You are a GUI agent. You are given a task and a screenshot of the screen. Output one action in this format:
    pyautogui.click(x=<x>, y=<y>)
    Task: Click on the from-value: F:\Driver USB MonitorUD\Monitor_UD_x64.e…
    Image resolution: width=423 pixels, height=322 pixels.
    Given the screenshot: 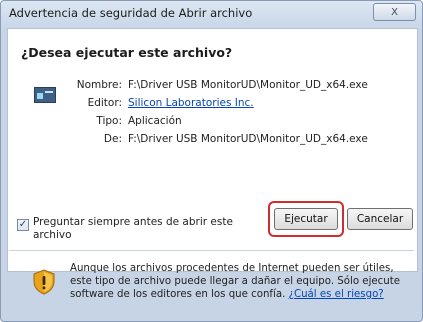 What is the action you would take?
    pyautogui.click(x=248, y=139)
    